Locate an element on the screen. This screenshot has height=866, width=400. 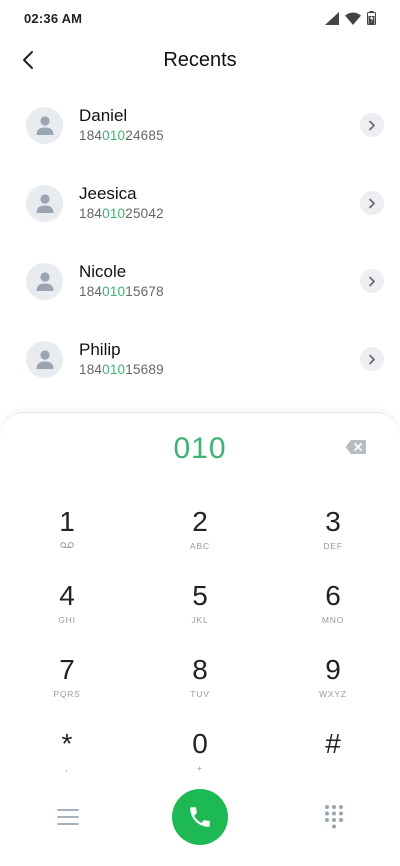
call-button is located at coordinates (200, 817).